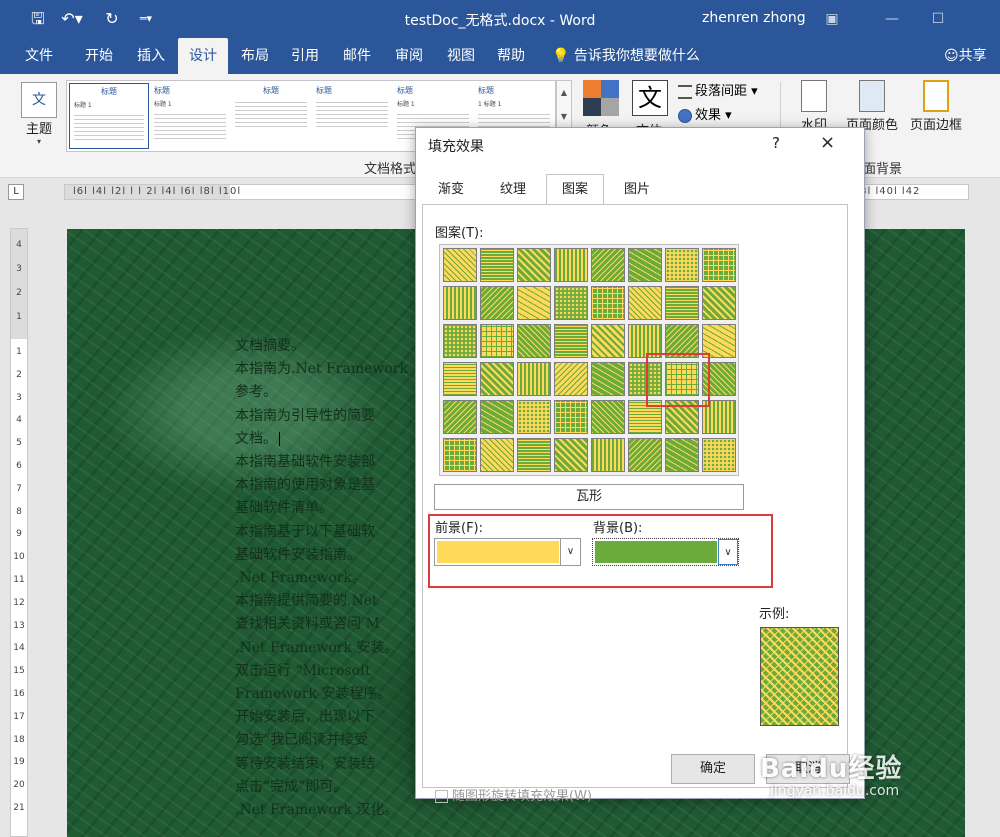 The width and height of the screenshot is (1000, 837). I want to click on foreground-label: 前景(F):, so click(459, 528).